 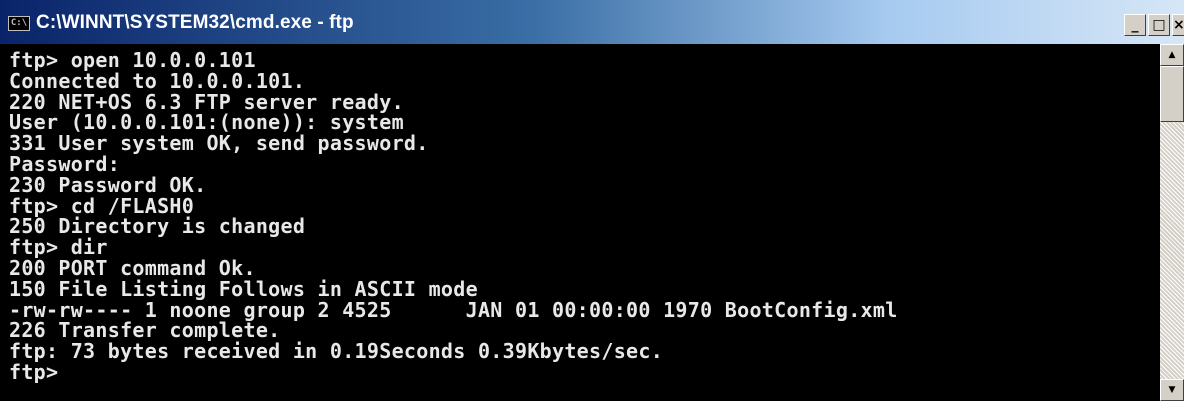 What do you see at coordinates (1178, 25) in the screenshot?
I see `close-button: ×` at bounding box center [1178, 25].